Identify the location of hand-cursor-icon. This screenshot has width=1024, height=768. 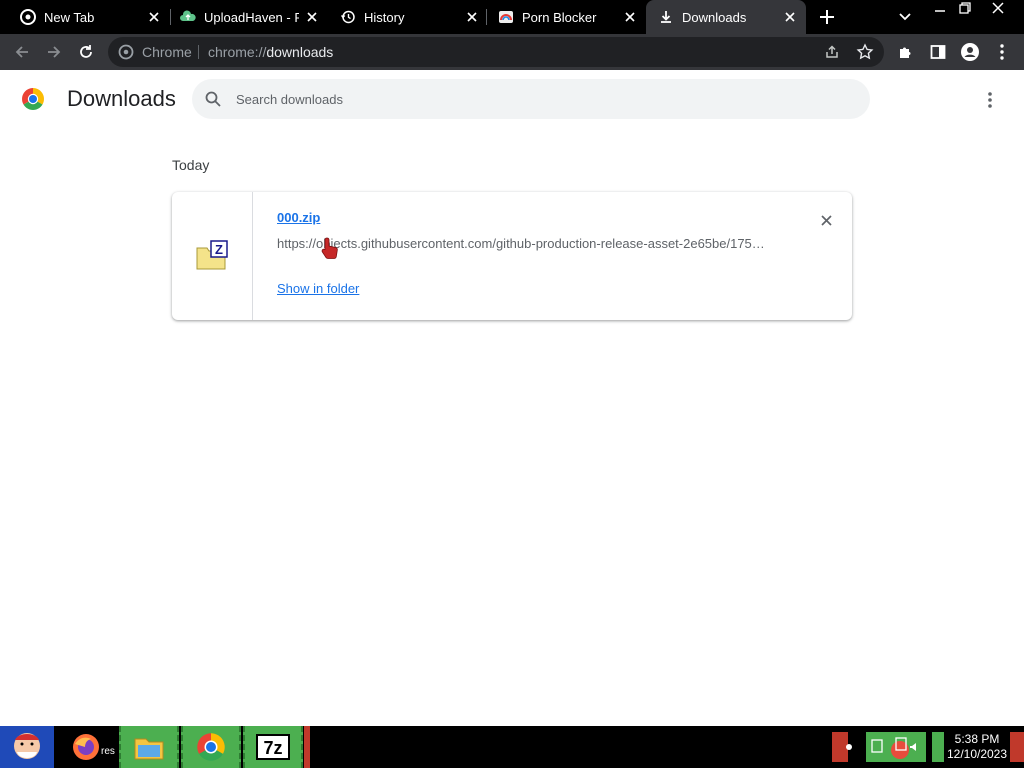
(331, 248).